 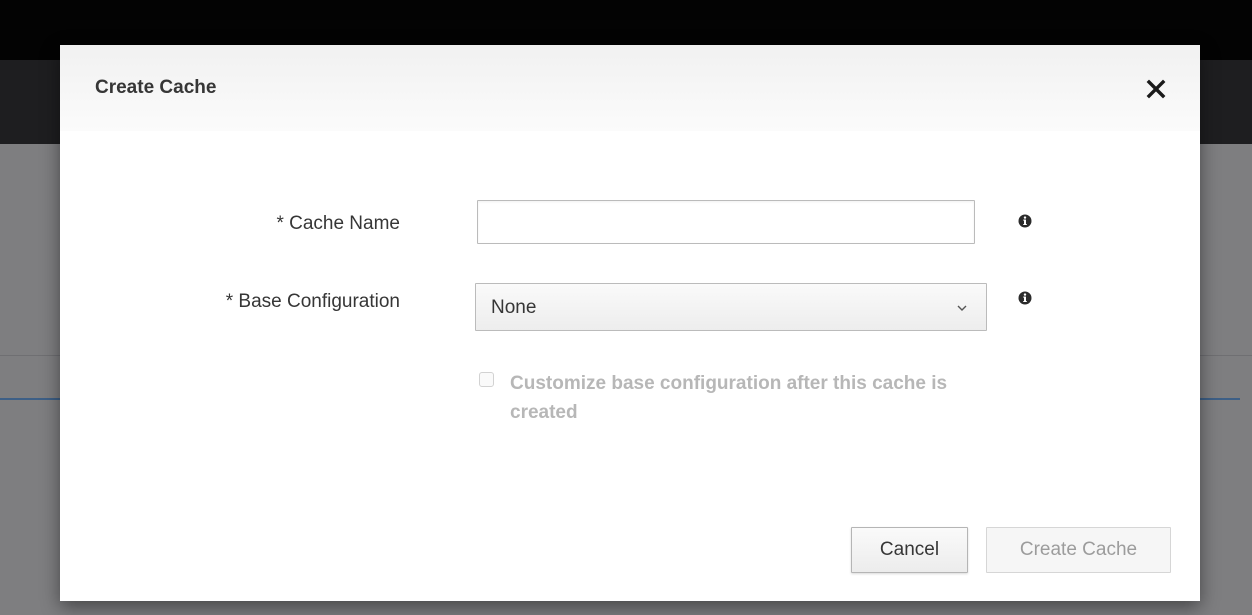 I want to click on dialog-header: Create Cache, so click(x=630, y=88).